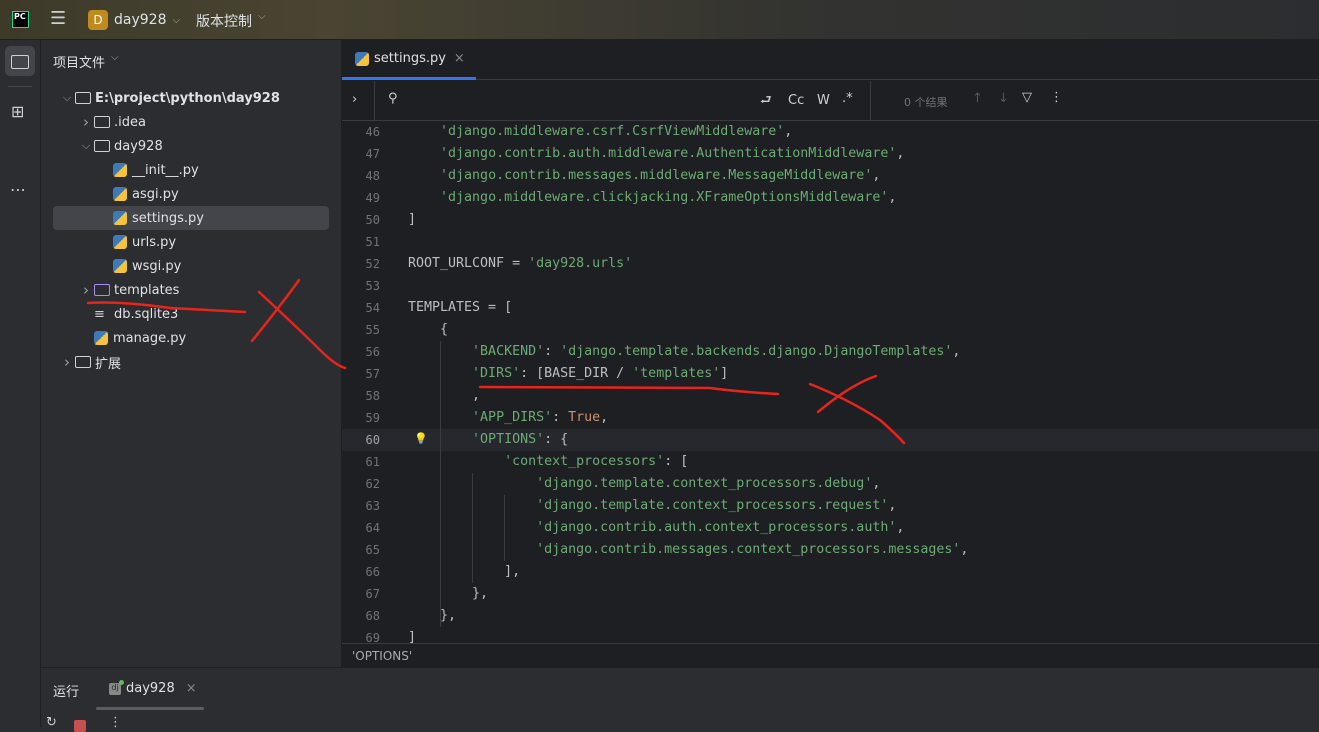 This screenshot has width=1319, height=732. I want to click on underline-dirs, so click(629, 390).